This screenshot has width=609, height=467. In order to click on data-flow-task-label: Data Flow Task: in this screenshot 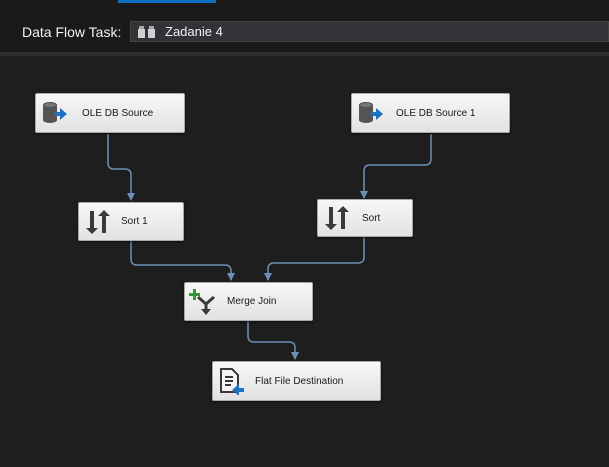, I will do `click(72, 32)`.